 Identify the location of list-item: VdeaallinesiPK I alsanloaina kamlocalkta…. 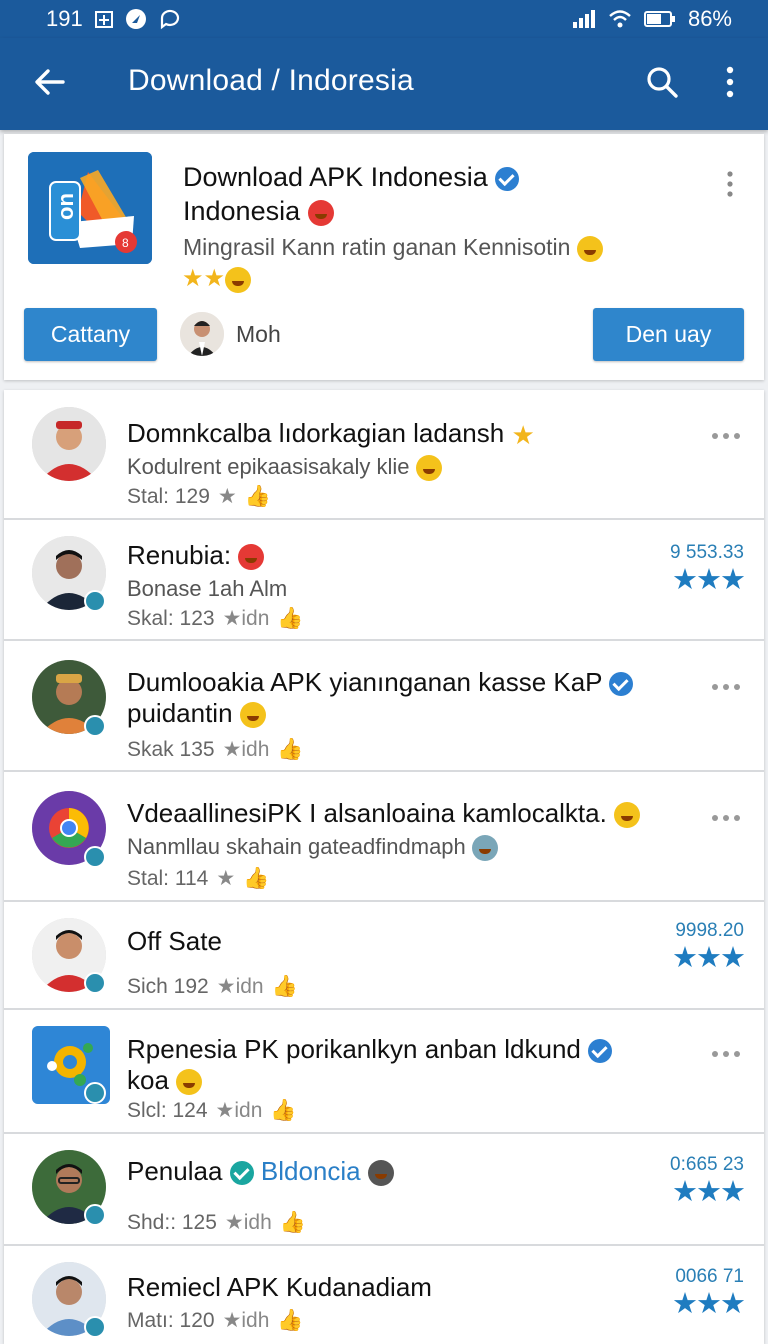
(384, 837).